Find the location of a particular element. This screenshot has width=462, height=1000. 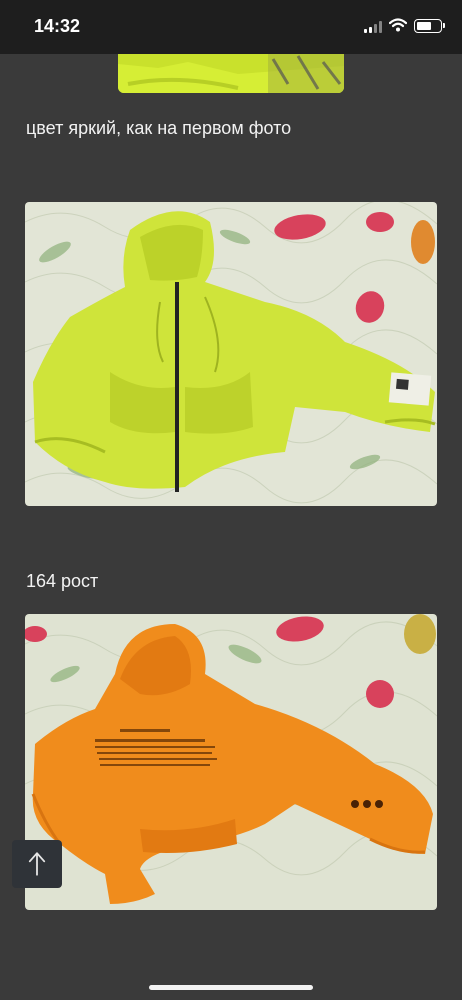

battery-icon is located at coordinates (429, 26).